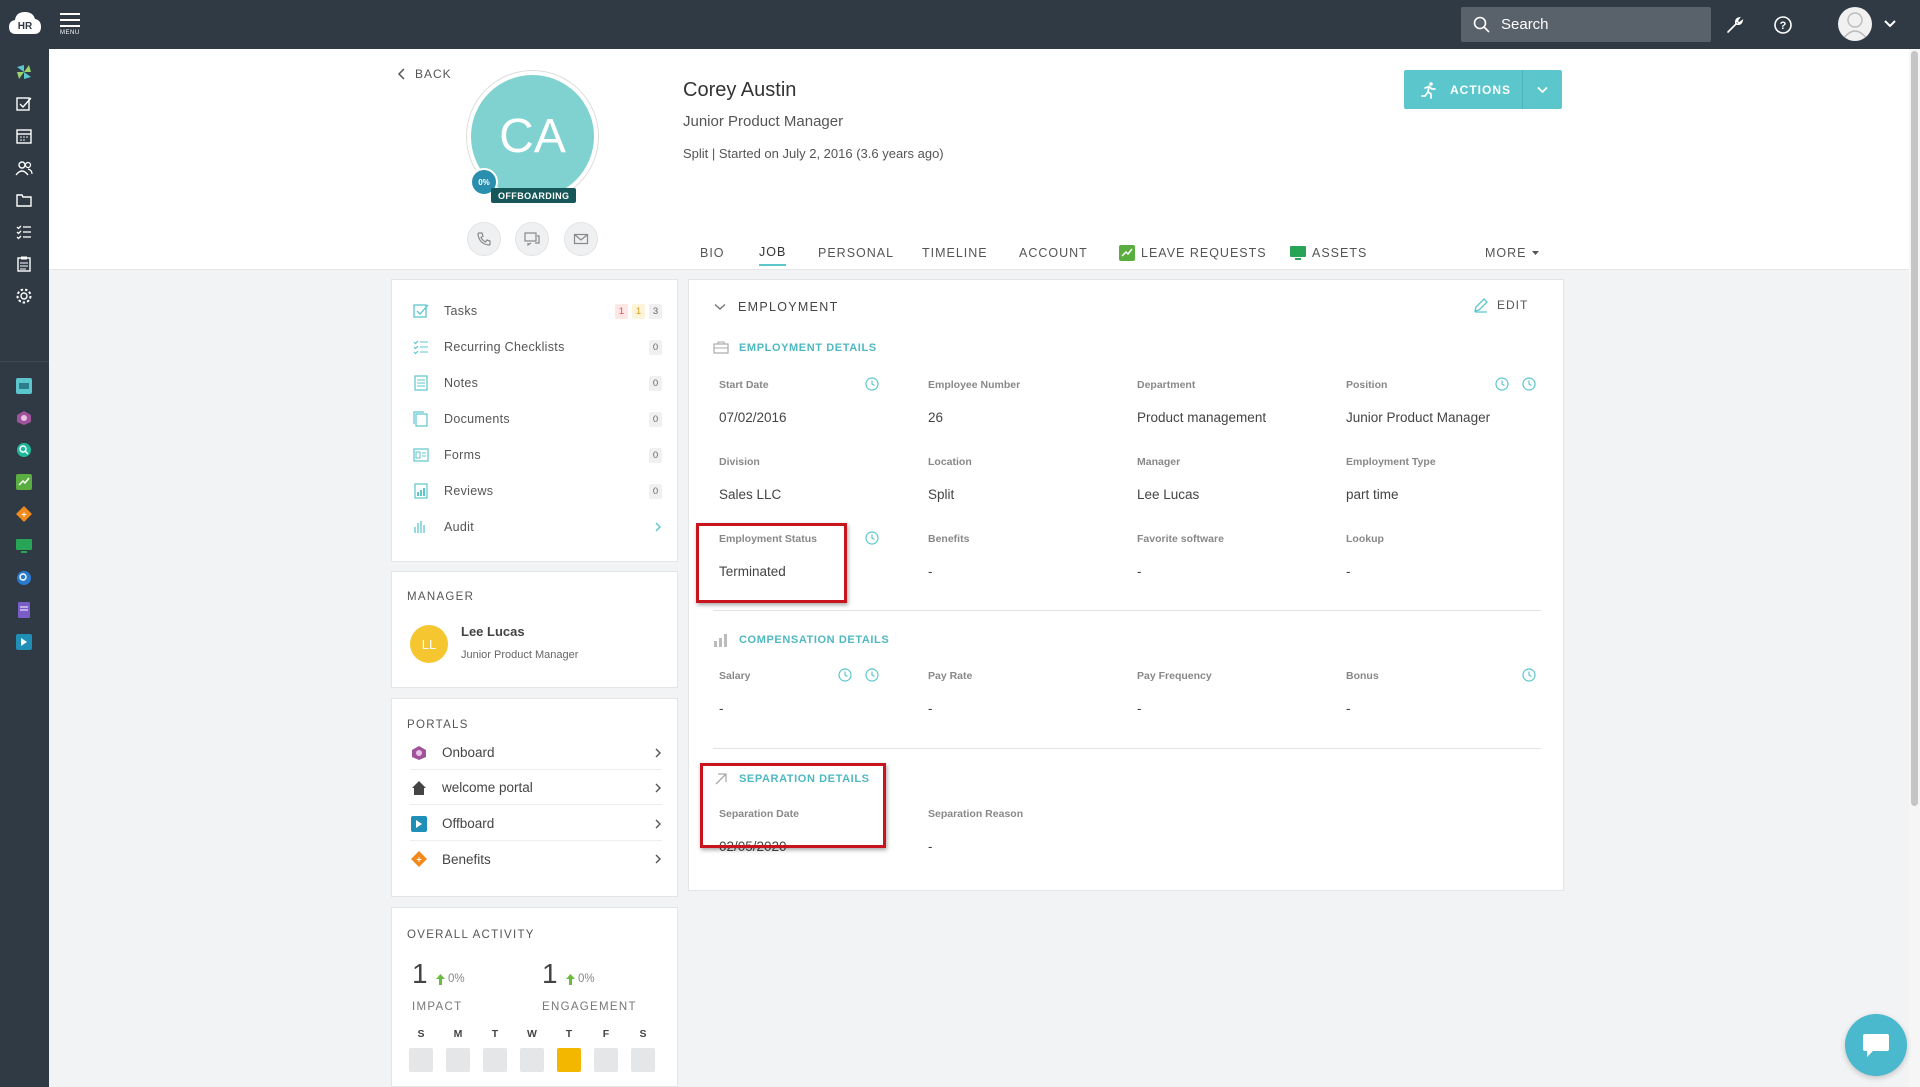 This screenshot has width=1920, height=1087. What do you see at coordinates (1483, 89) in the screenshot?
I see `actions-button: ACTIONS` at bounding box center [1483, 89].